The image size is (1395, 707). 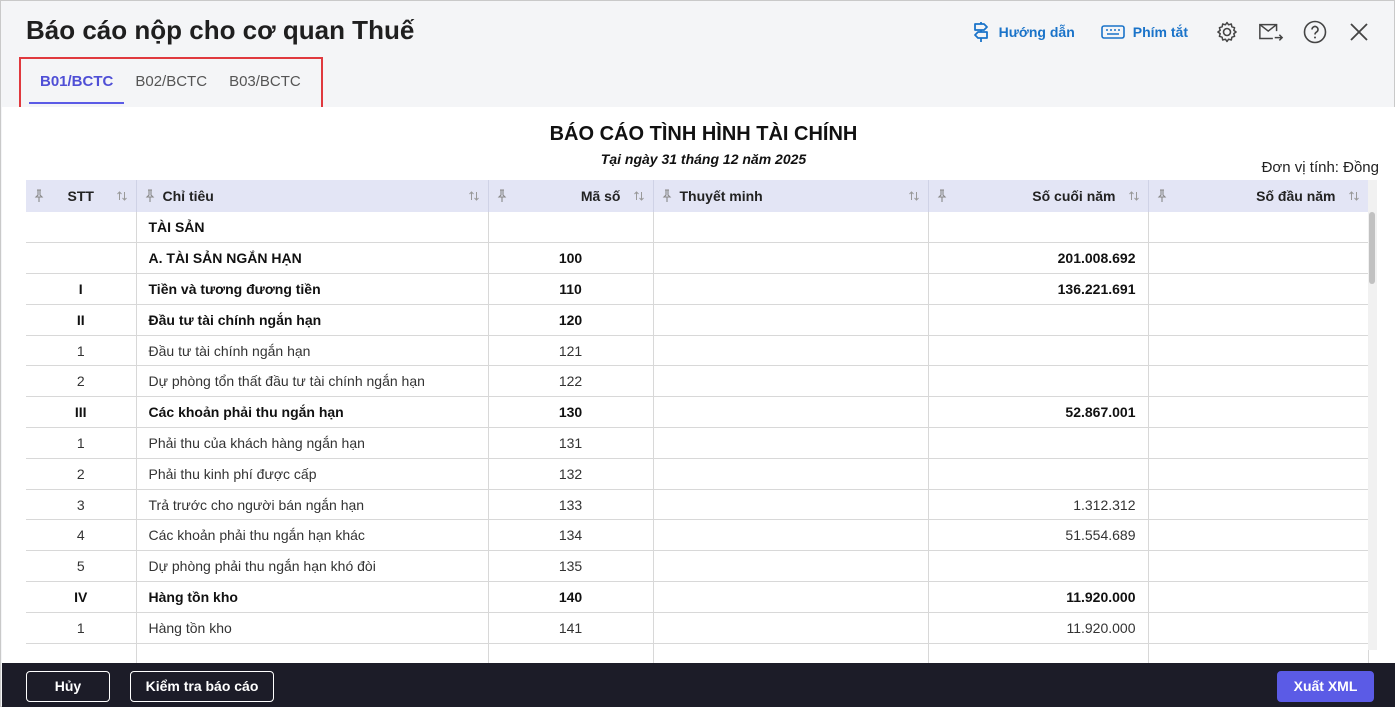 What do you see at coordinates (1144, 32) in the screenshot?
I see `shortcut-link: Phím tắt` at bounding box center [1144, 32].